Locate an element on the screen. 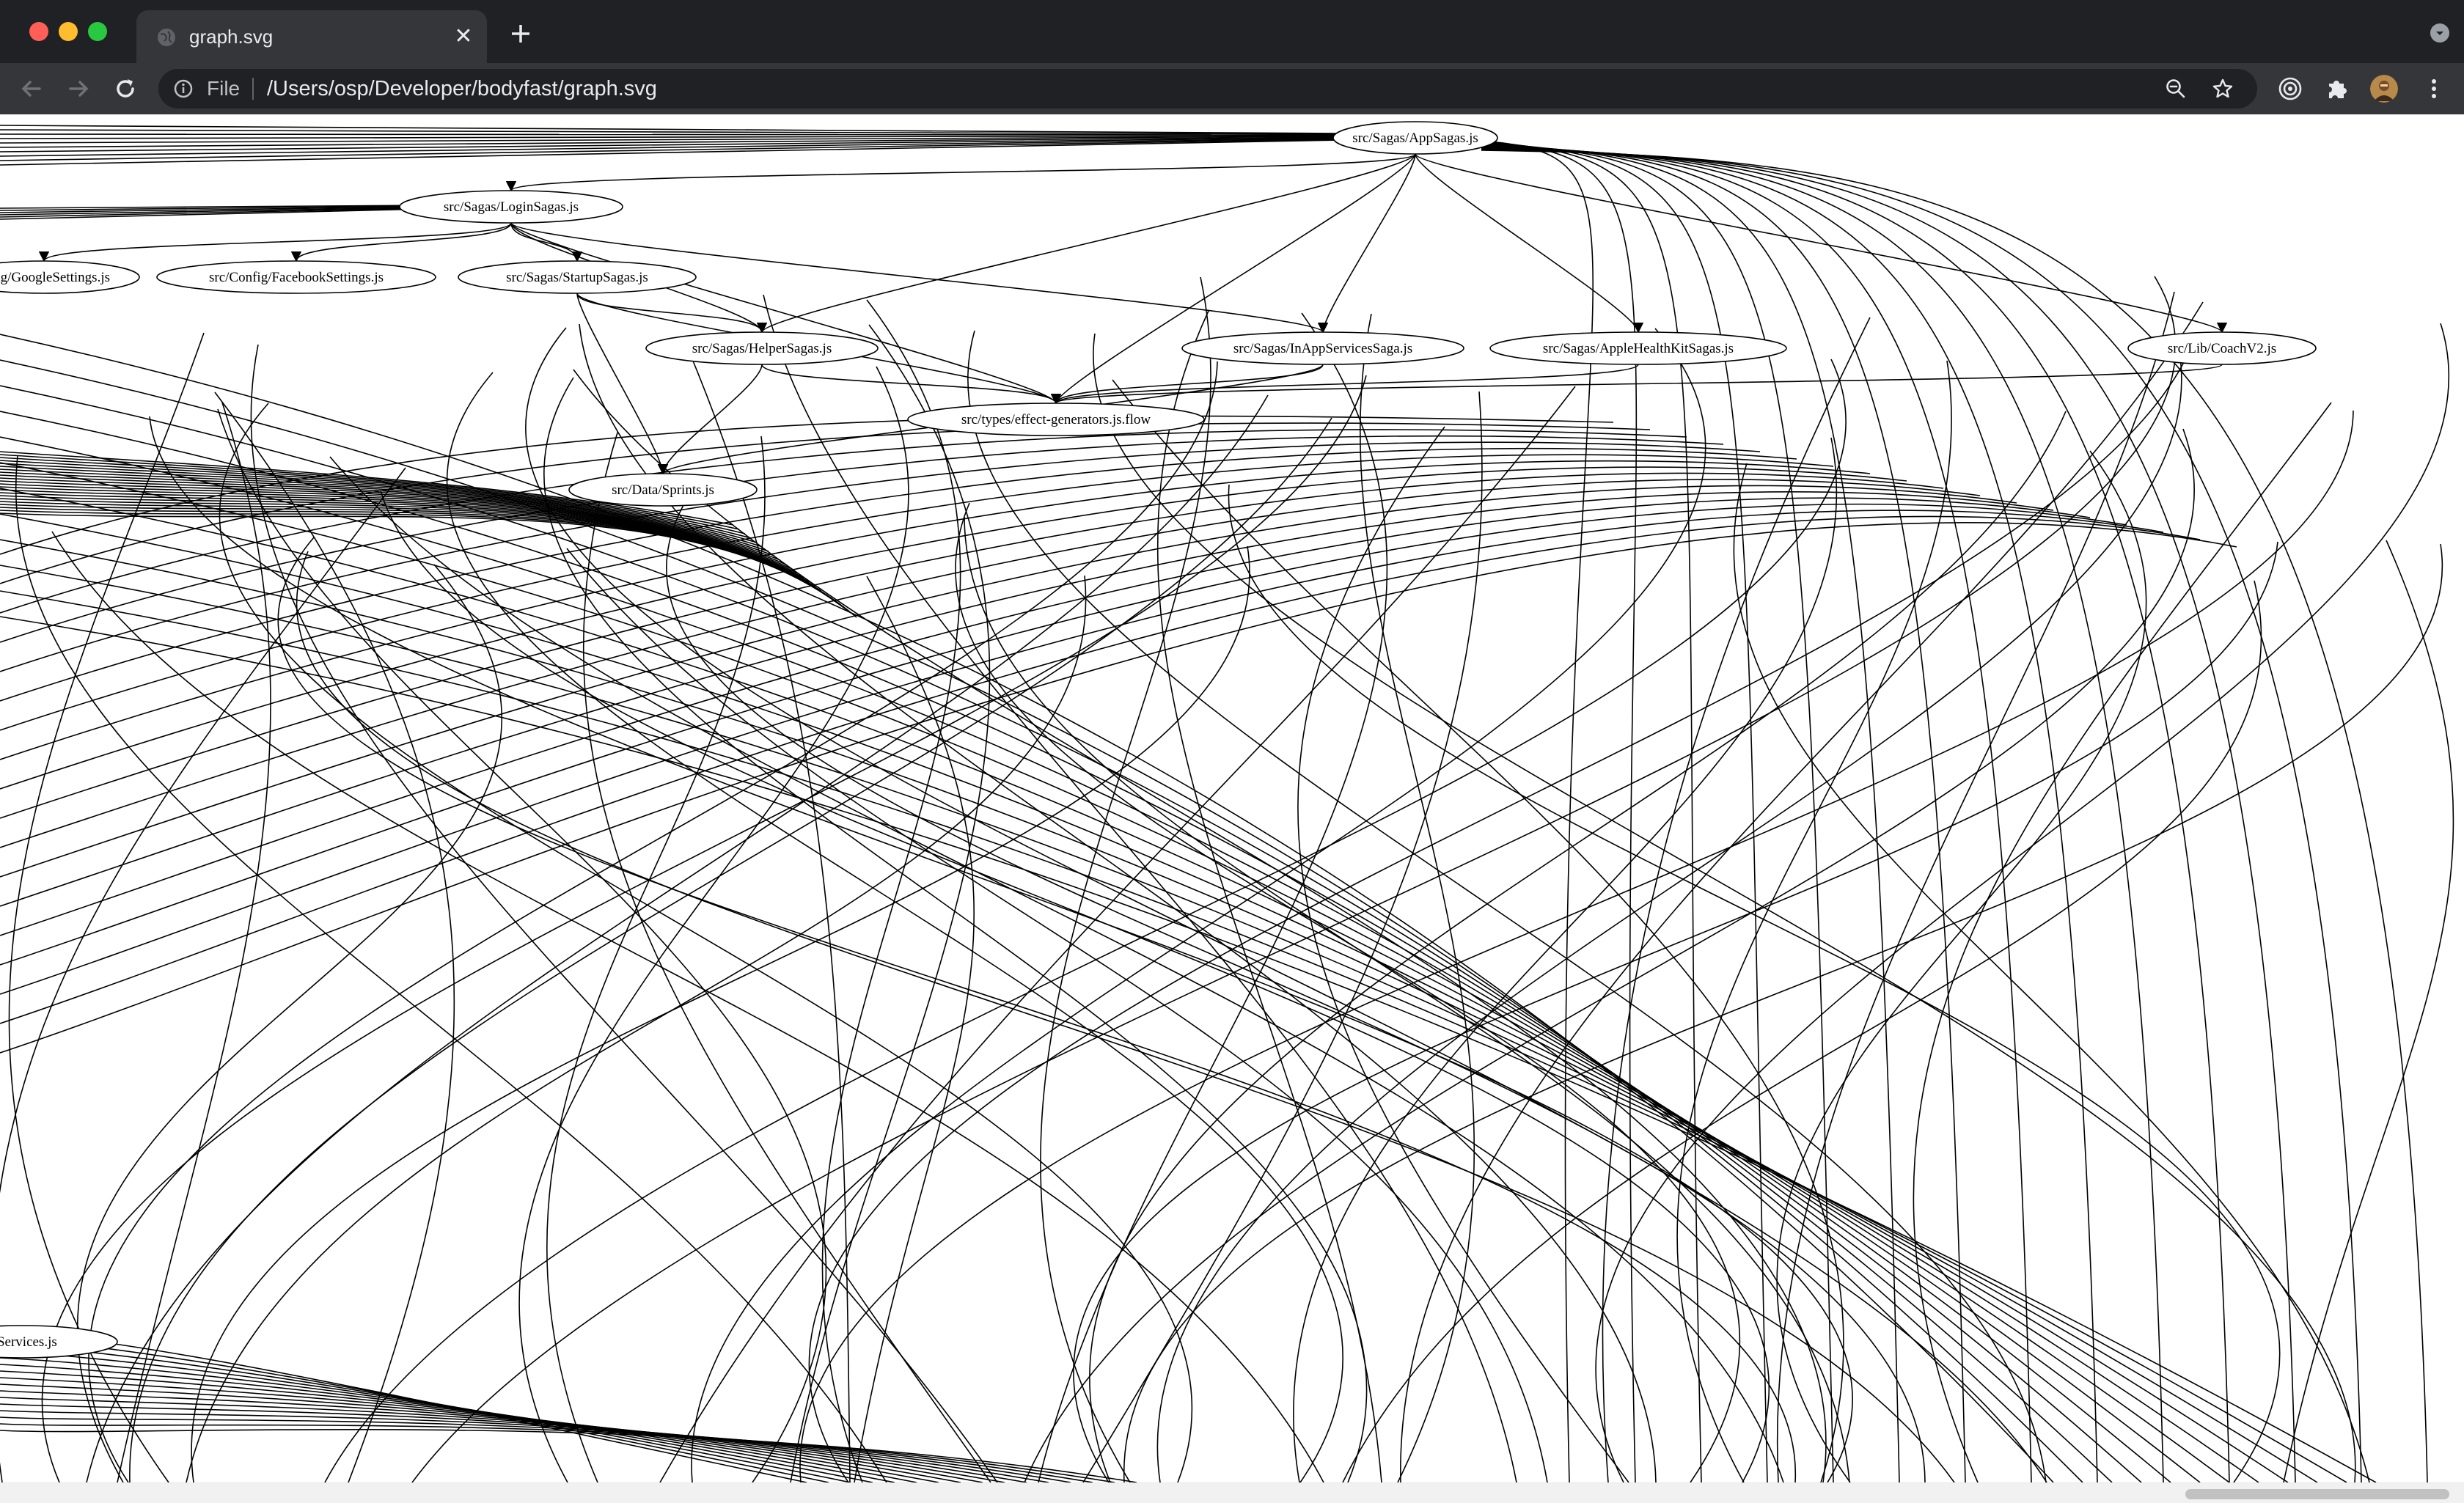  graph-node-label: src/Sagas/AppSagas.js is located at coordinates (1415, 138).